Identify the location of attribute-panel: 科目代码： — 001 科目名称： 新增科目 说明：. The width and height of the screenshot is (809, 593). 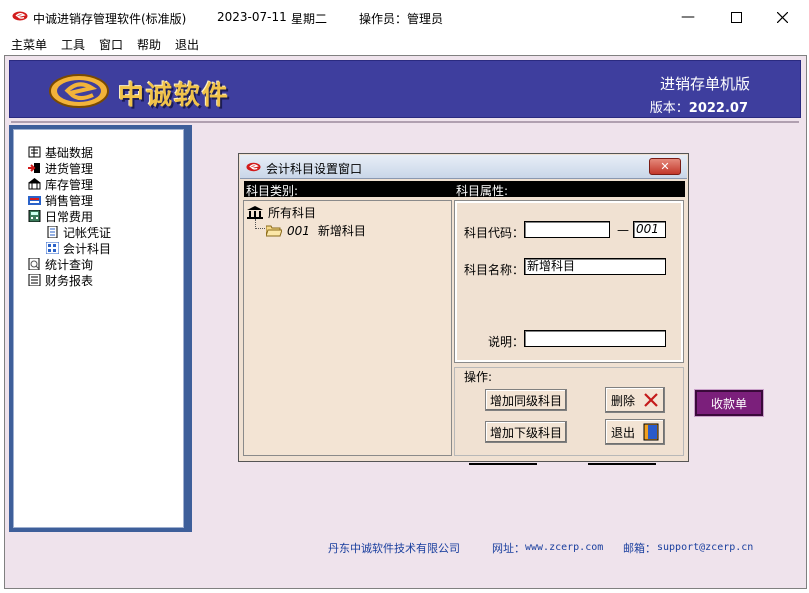
(569, 281).